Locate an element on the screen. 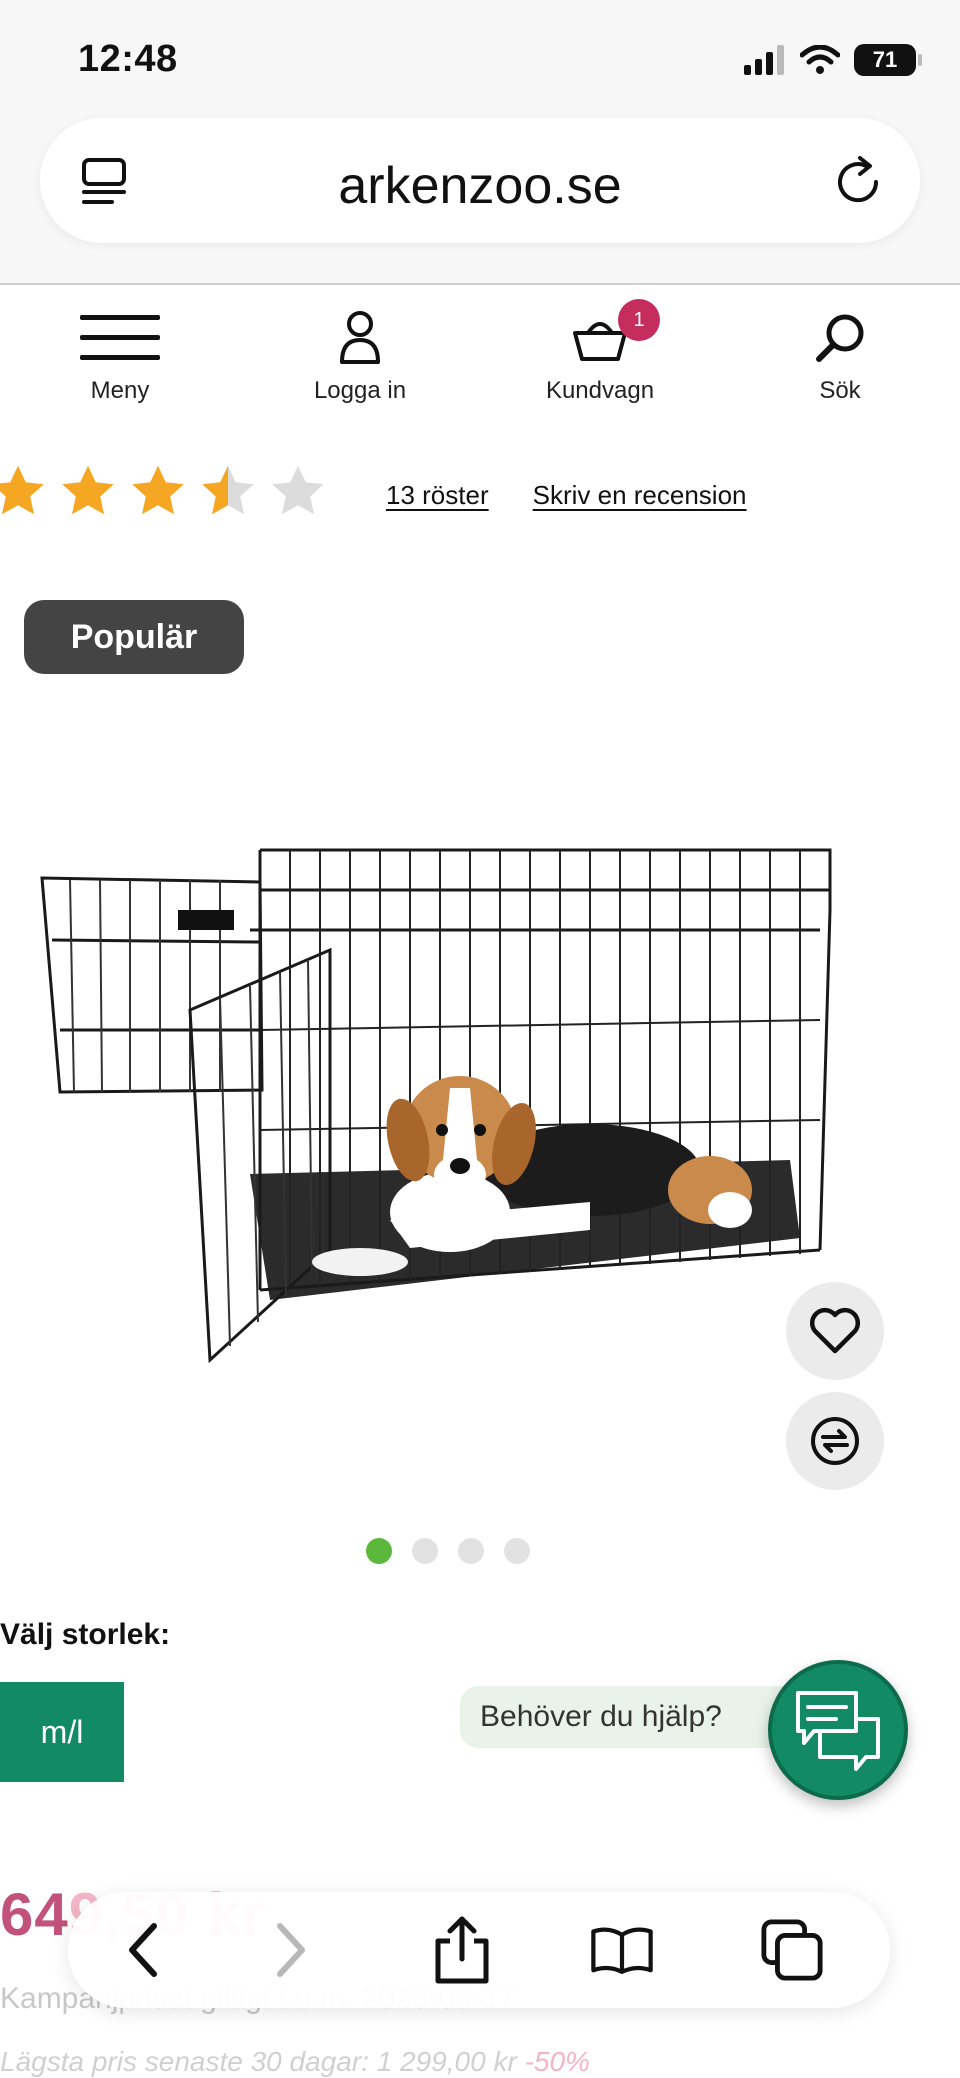  compare-button is located at coordinates (835, 1441).